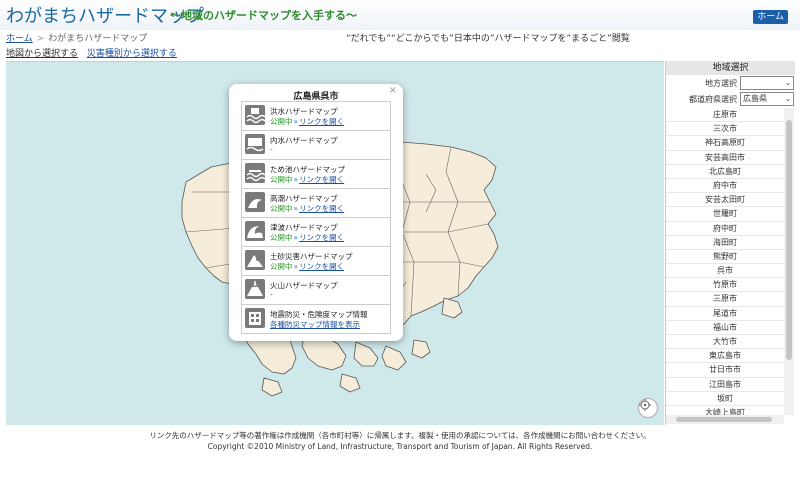 This screenshot has height=480, width=800. I want to click on hazard-map-name: 火山ハザードマップ, so click(304, 285).